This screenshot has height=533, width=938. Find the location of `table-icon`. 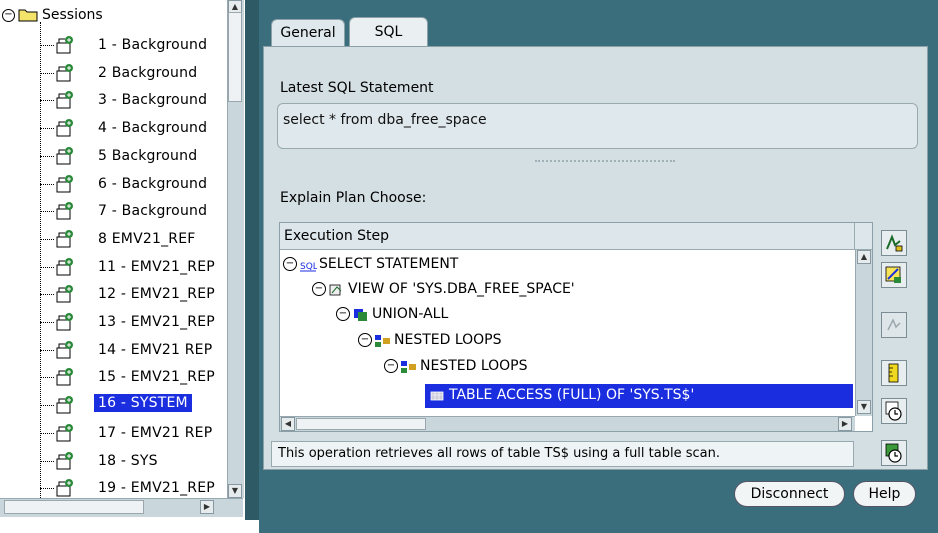

table-icon is located at coordinates (437, 395).